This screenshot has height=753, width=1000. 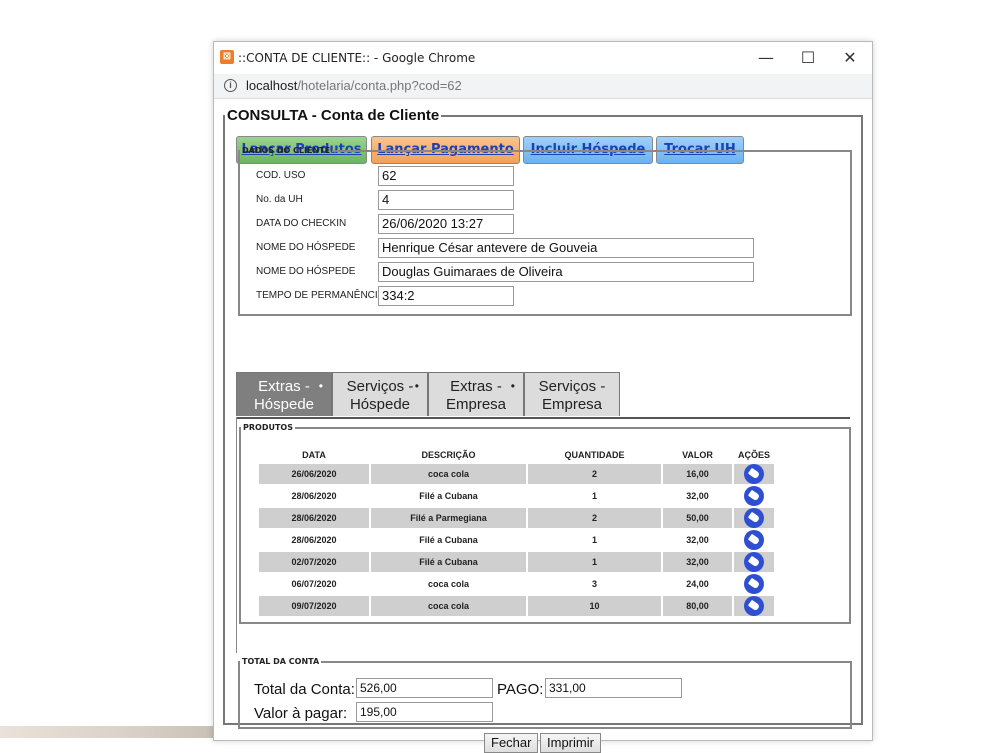 I want to click on url: localhost/hotelaria/conta.php?cod=62, so click(x=354, y=85).